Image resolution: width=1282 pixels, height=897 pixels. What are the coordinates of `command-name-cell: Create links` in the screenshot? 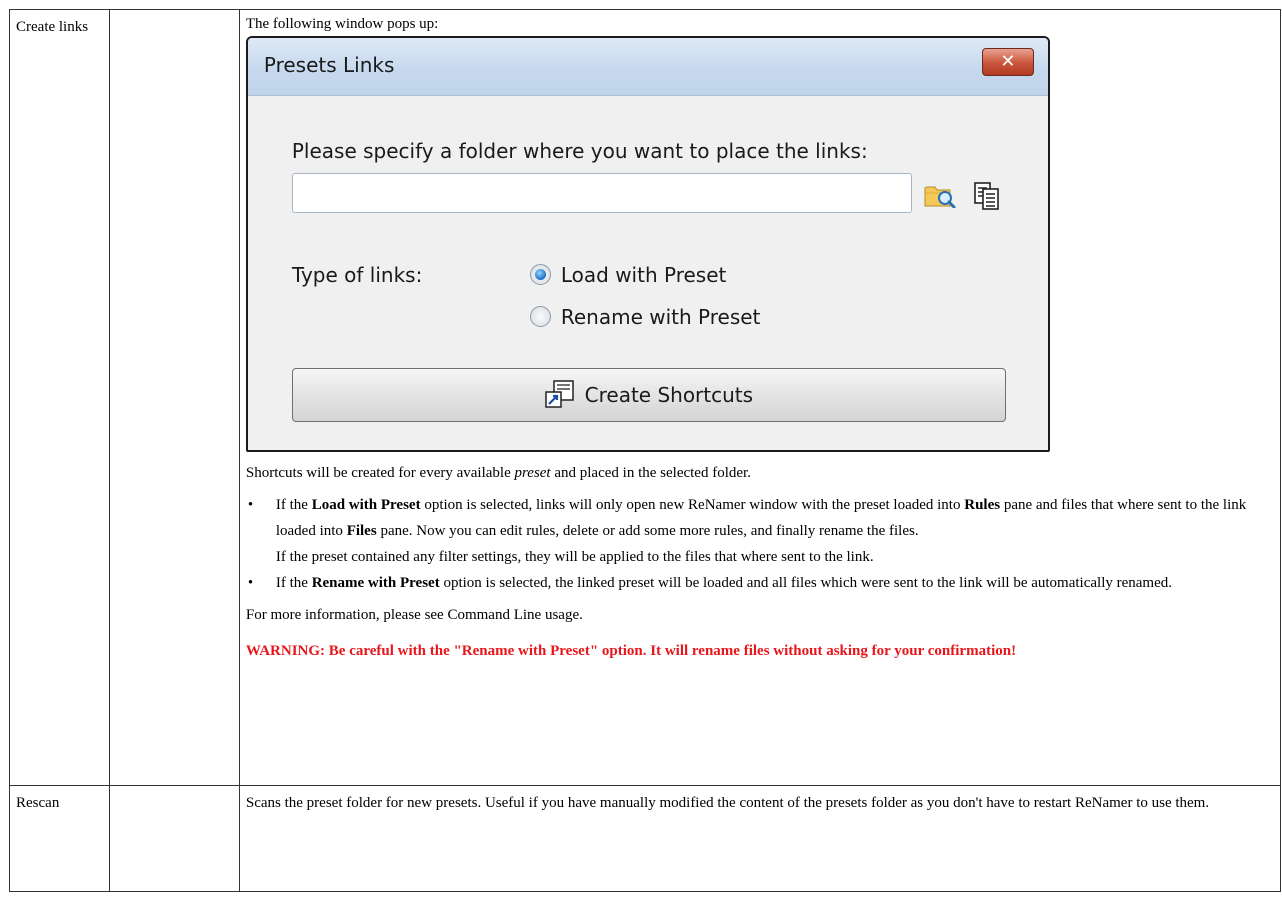 It's located at (59, 397).